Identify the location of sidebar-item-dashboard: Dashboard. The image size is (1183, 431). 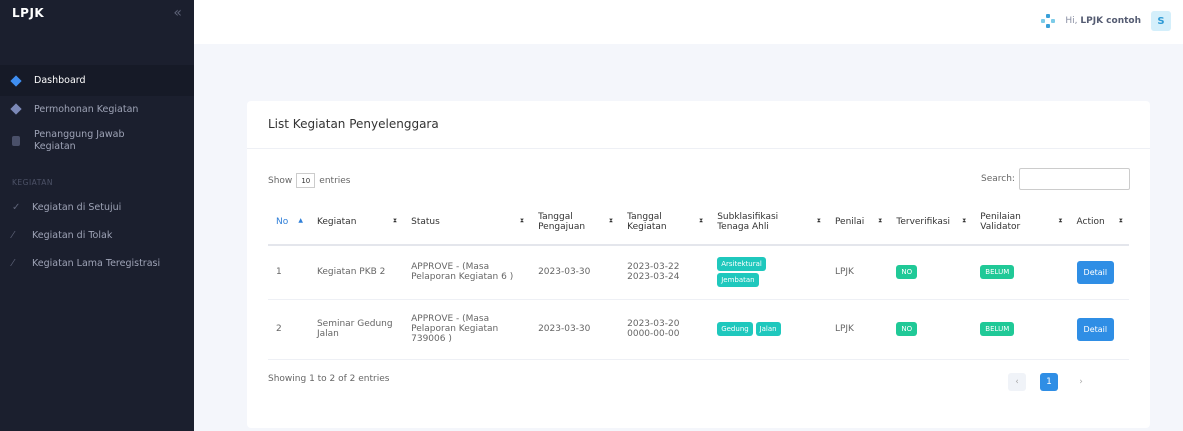
(97, 80).